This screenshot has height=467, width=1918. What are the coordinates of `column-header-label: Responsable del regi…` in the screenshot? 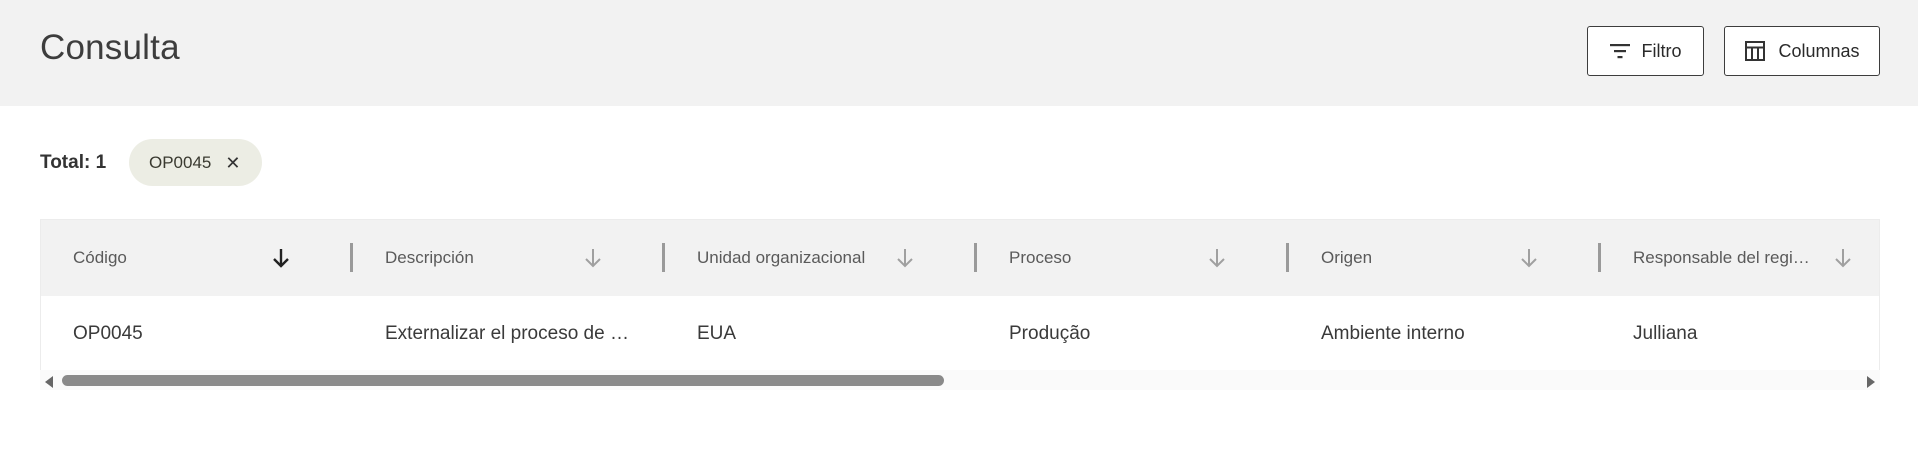 It's located at (1721, 257).